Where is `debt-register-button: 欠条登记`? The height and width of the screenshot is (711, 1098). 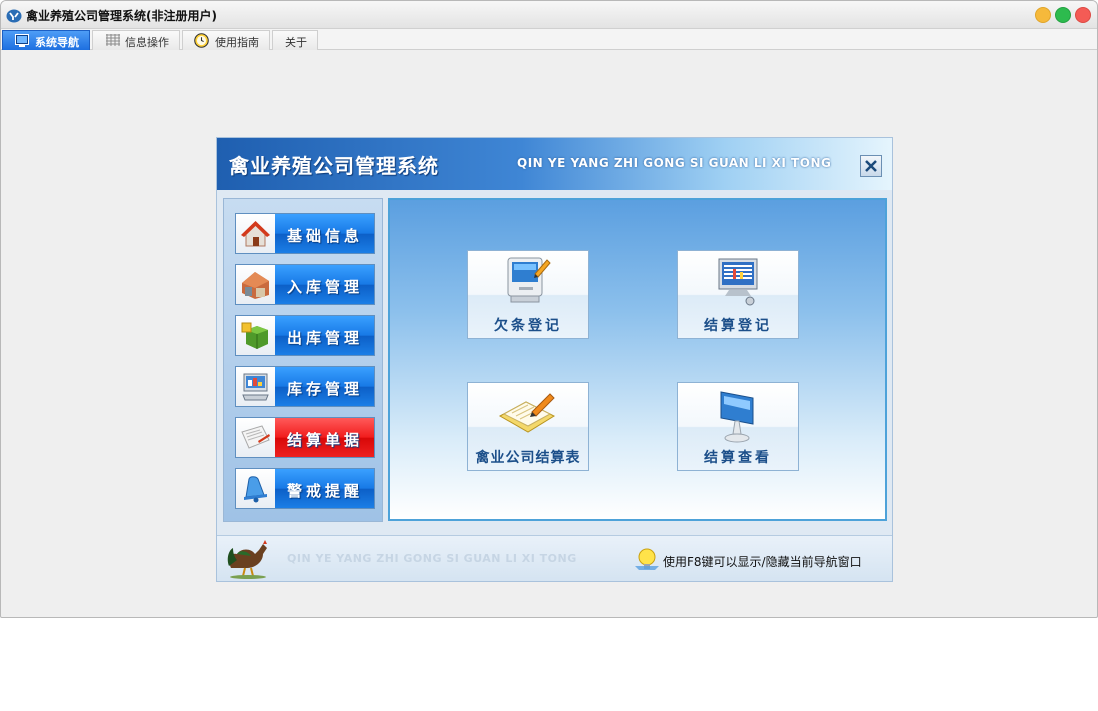
debt-register-button: 欠条登记 is located at coordinates (528, 294).